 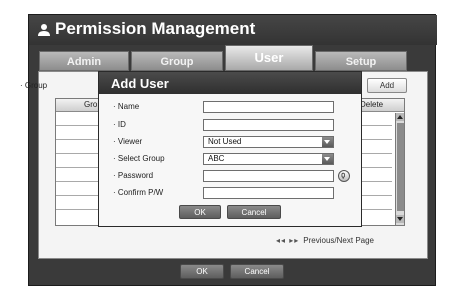 What do you see at coordinates (34, 85) in the screenshot?
I see `group-filter-label: · Group` at bounding box center [34, 85].